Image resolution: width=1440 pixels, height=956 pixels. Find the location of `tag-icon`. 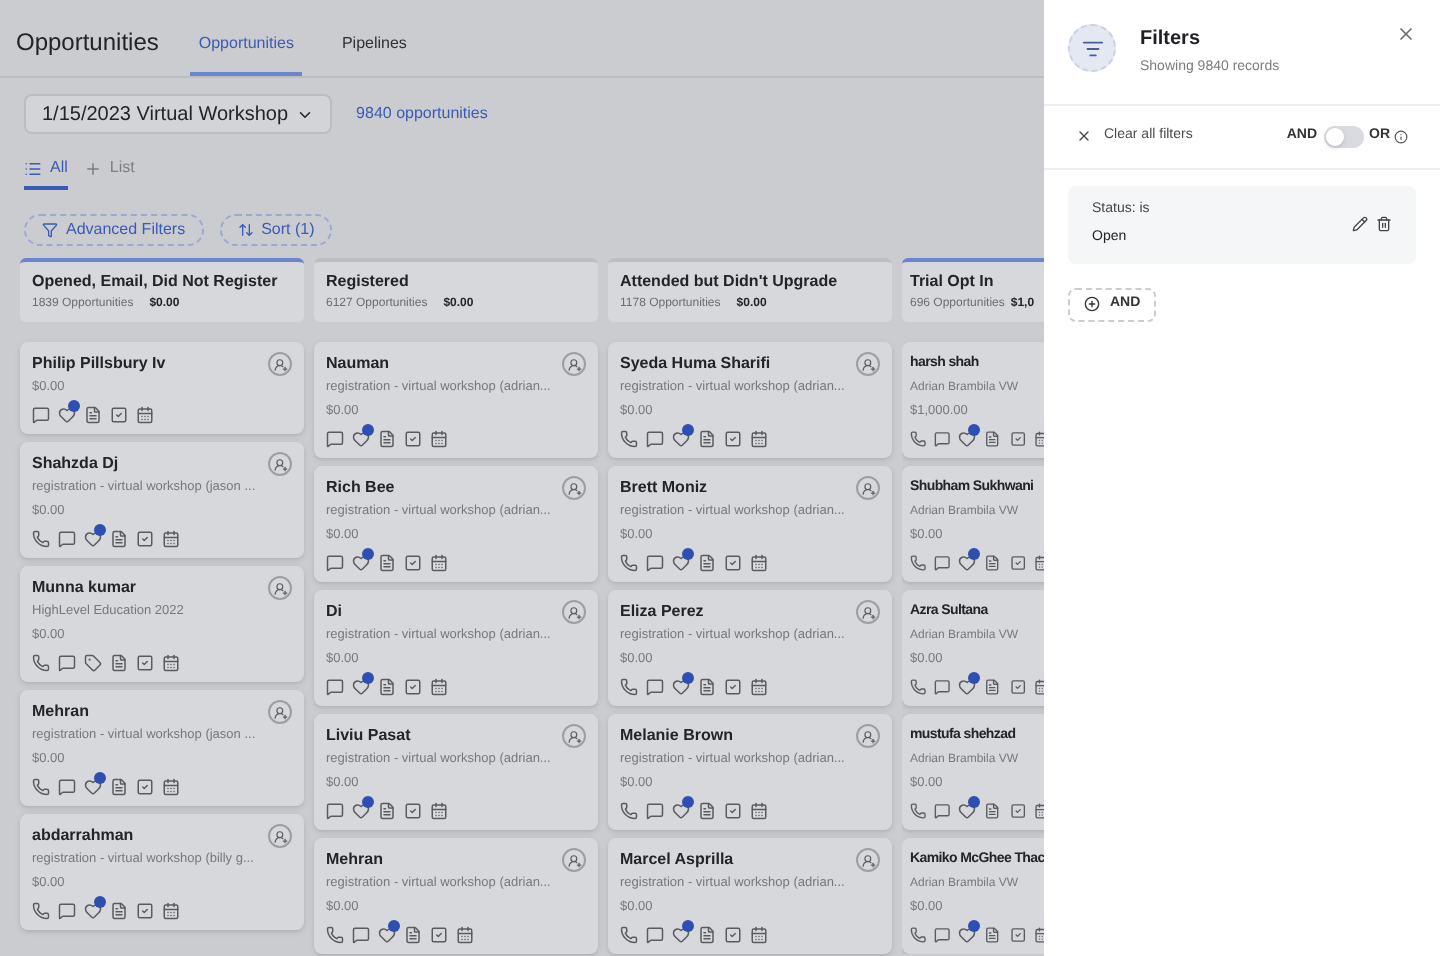

tag-icon is located at coordinates (93, 663).